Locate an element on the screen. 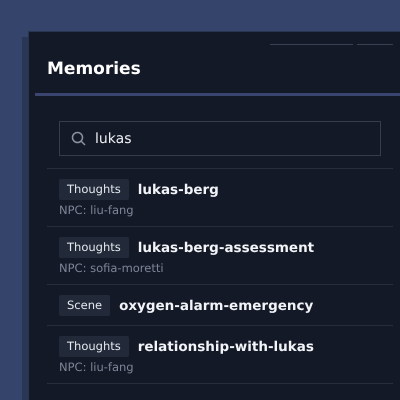 The height and width of the screenshot is (400, 400). memory-tag: Scene is located at coordinates (84, 305).